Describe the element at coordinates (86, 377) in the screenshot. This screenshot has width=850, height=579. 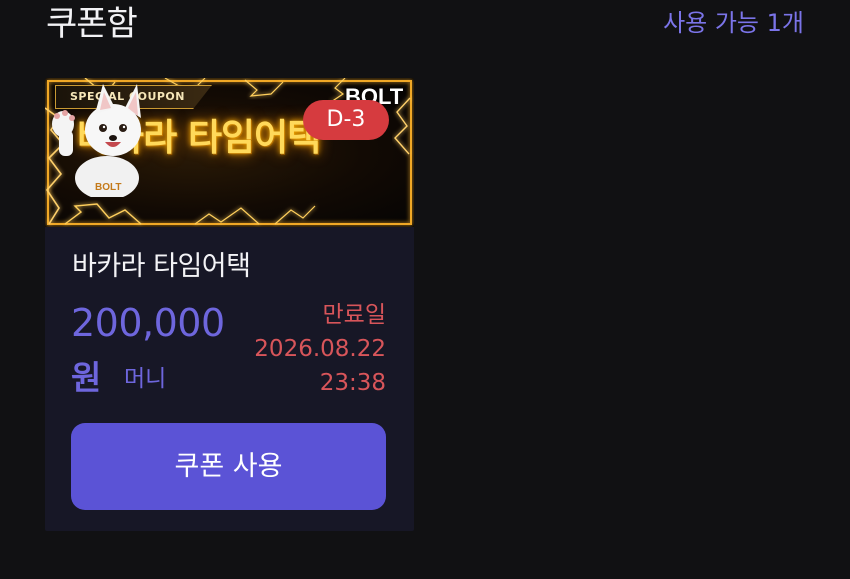
I see `currency-unit: 원` at that location.